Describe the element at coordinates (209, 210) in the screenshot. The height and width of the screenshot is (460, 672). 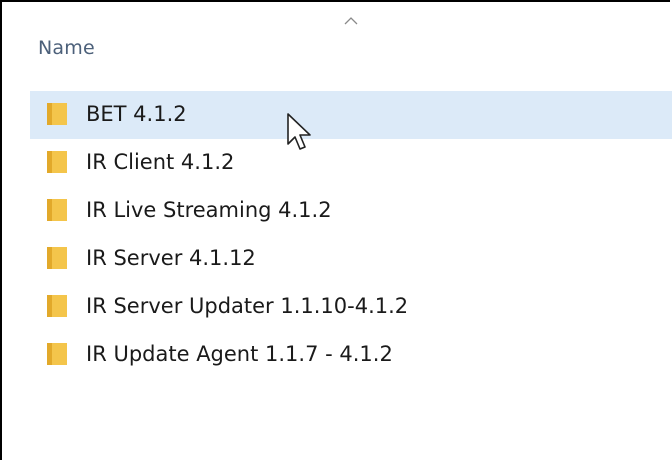
I see `file-name: IR Live Streaming 4.1.2` at that location.